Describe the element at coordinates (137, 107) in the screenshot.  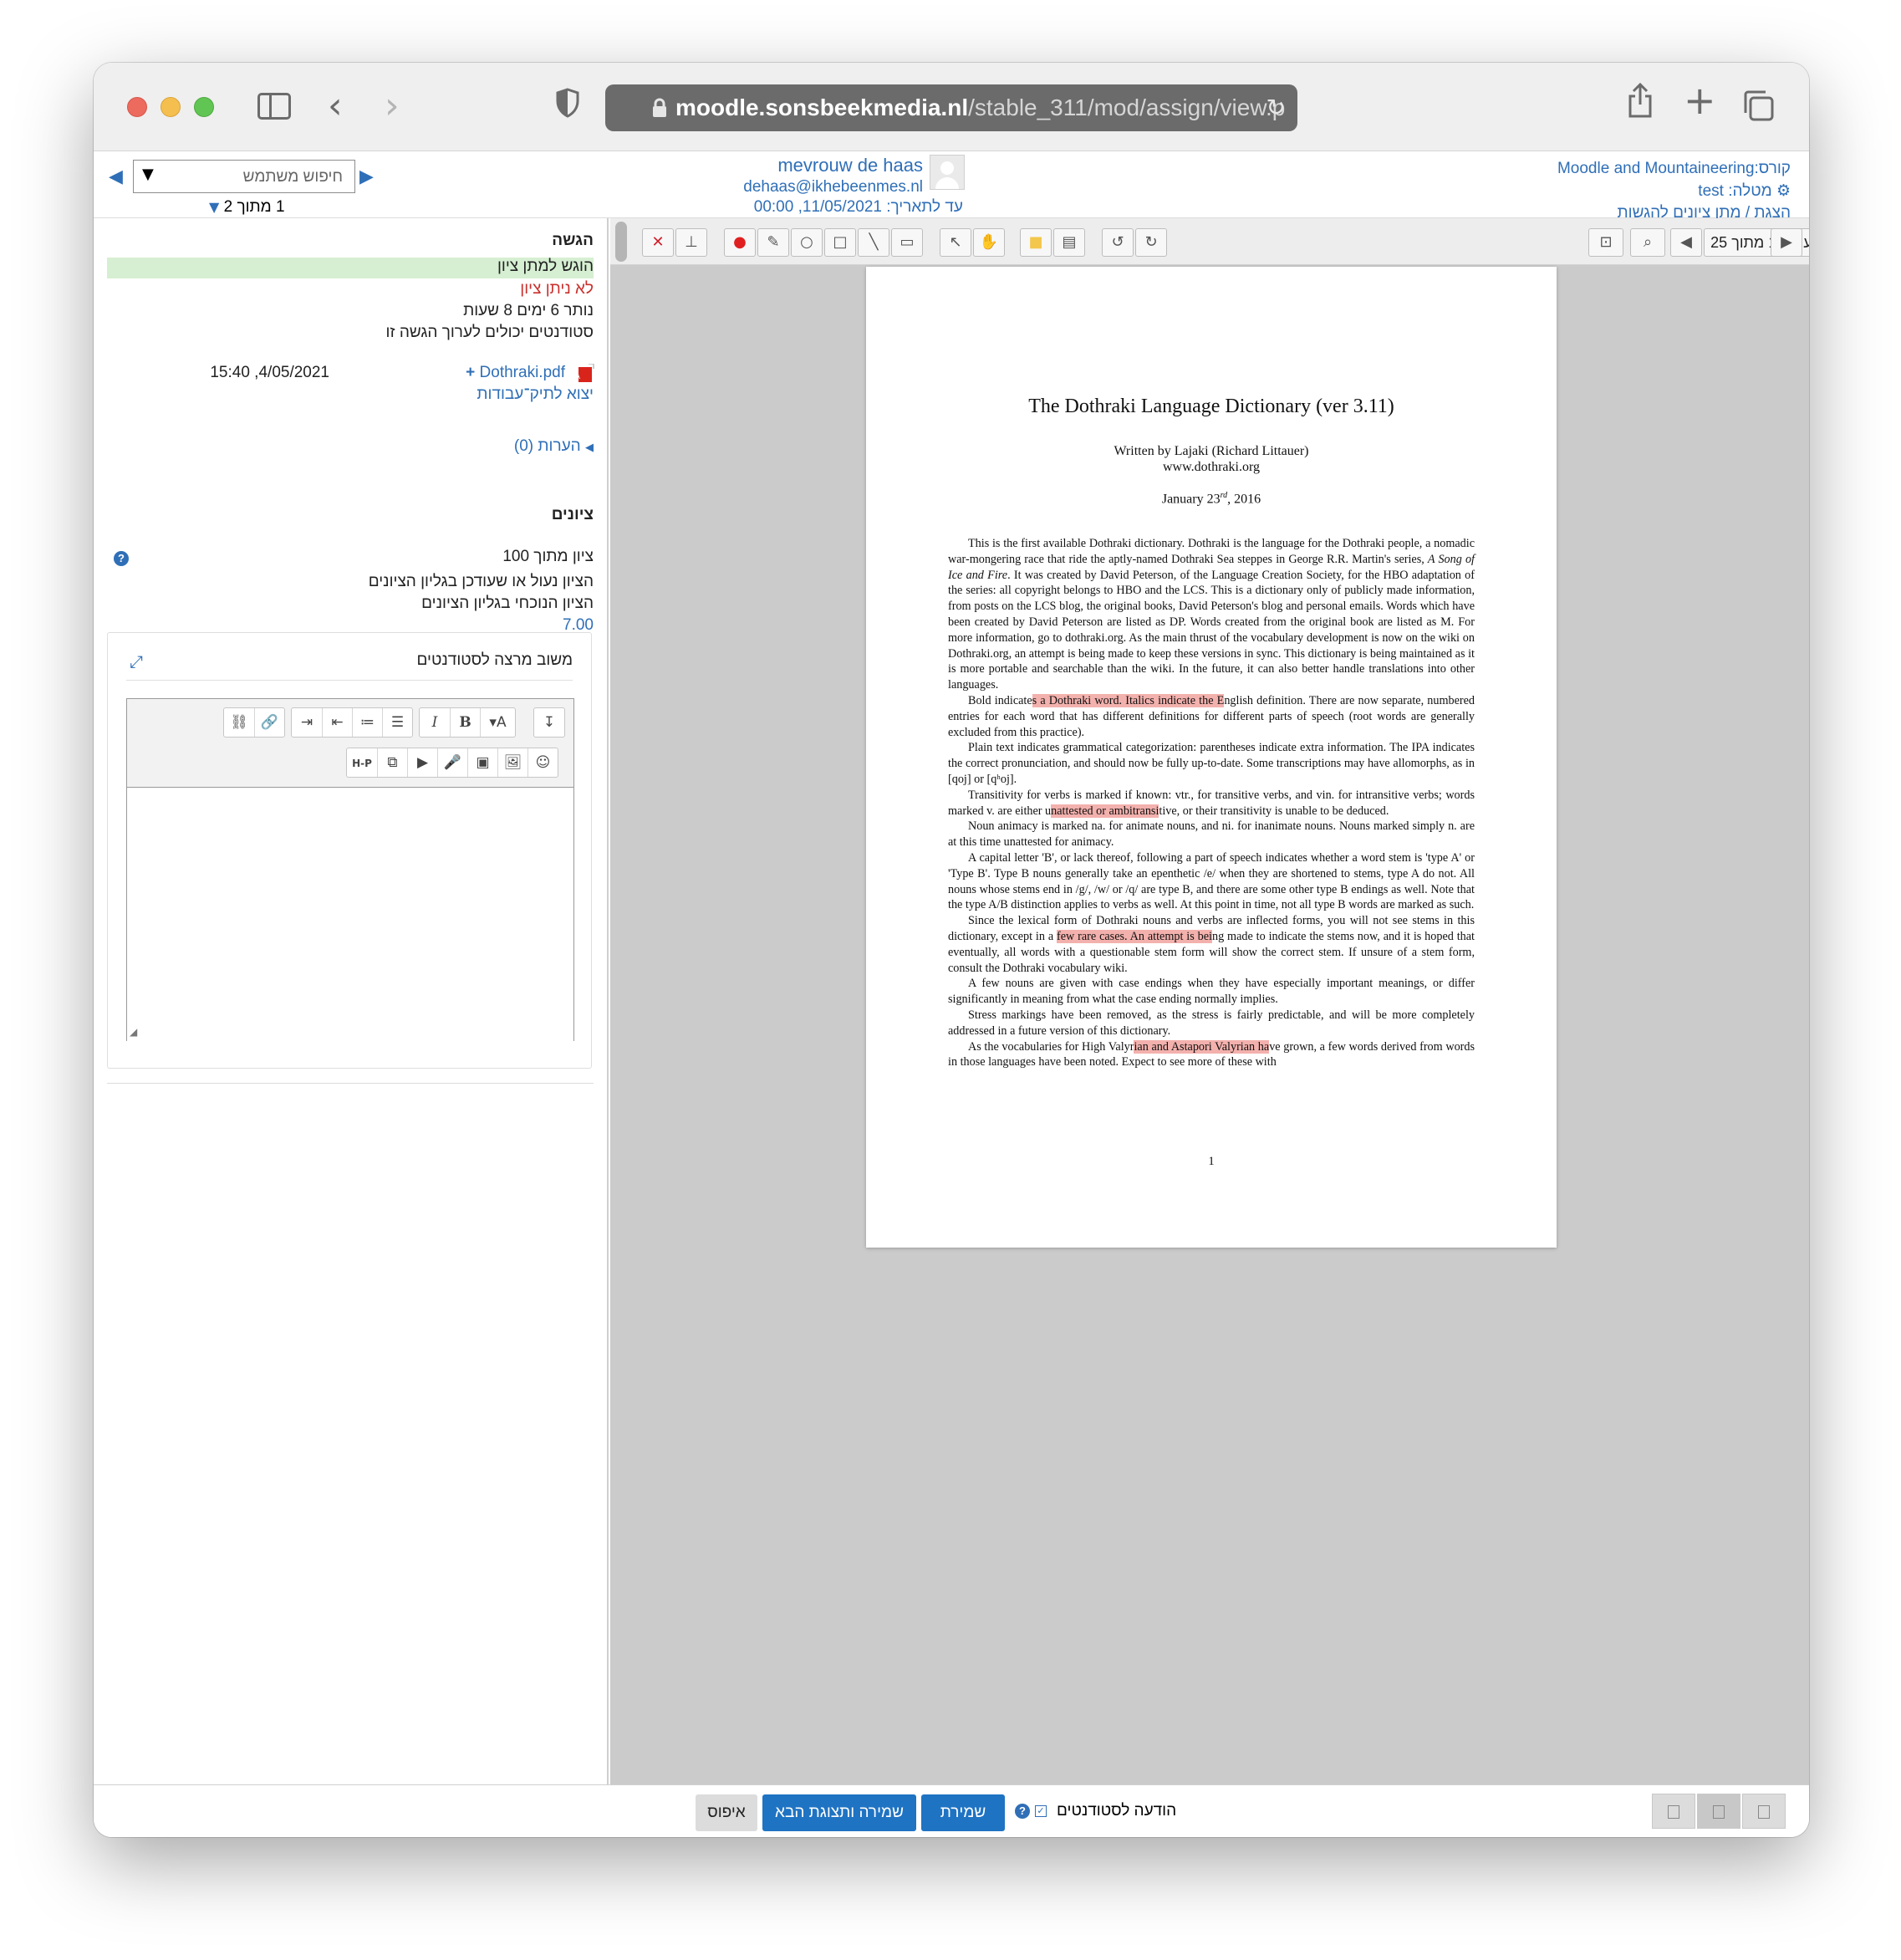
I see `close-window-button` at that location.